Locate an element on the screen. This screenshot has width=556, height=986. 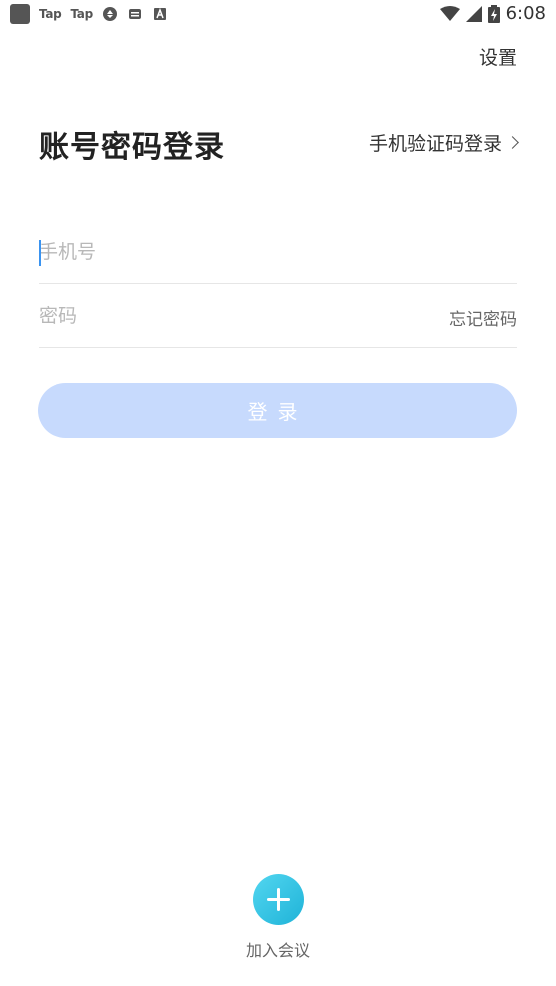
phone-field is located at coordinates (278, 257).